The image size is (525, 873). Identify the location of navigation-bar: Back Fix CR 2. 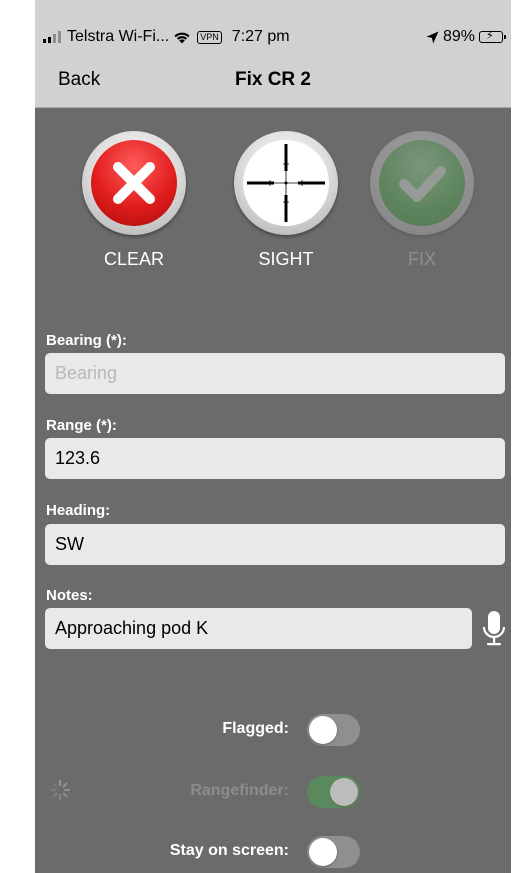
(273, 80).